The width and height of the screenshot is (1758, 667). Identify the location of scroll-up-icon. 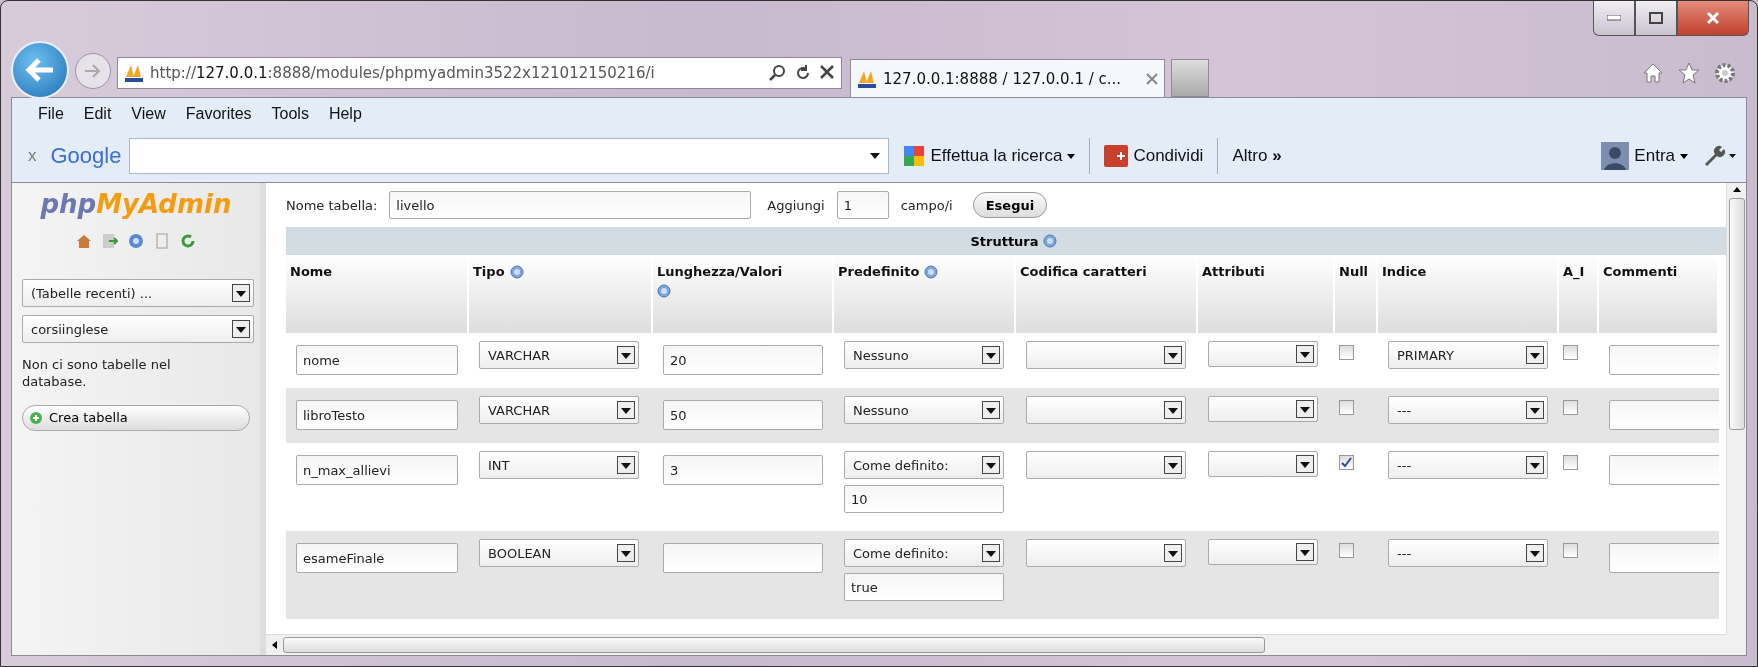
(1736, 189).